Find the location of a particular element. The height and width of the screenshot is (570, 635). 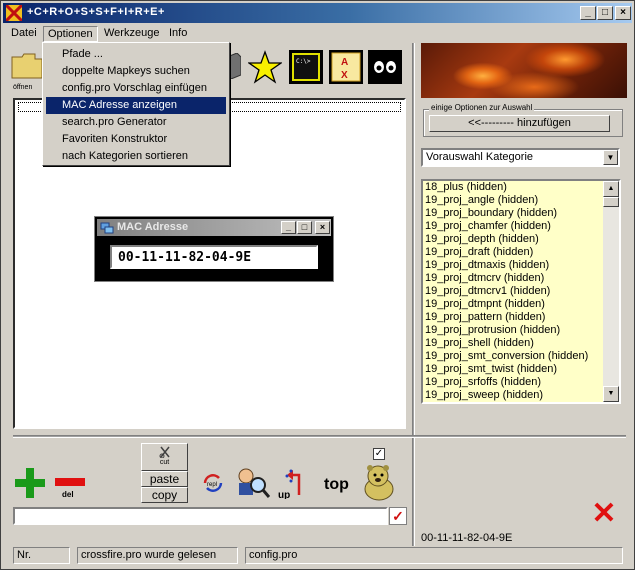

top-button: top is located at coordinates (336, 485).